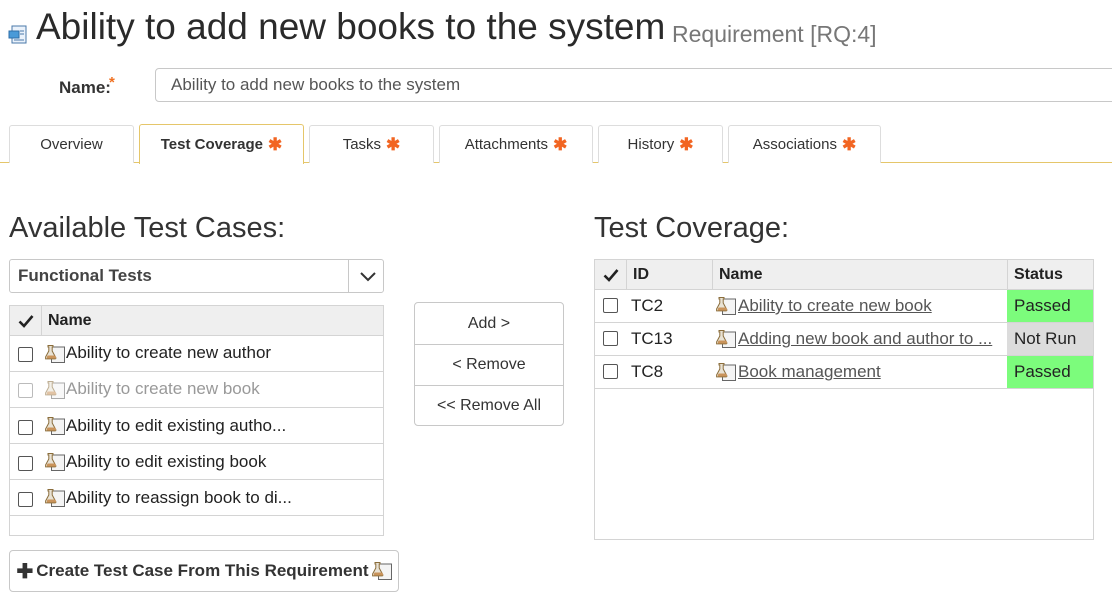 Image resolution: width=1112 pixels, height=598 pixels. I want to click on tab-history: History ✱, so click(660, 144).